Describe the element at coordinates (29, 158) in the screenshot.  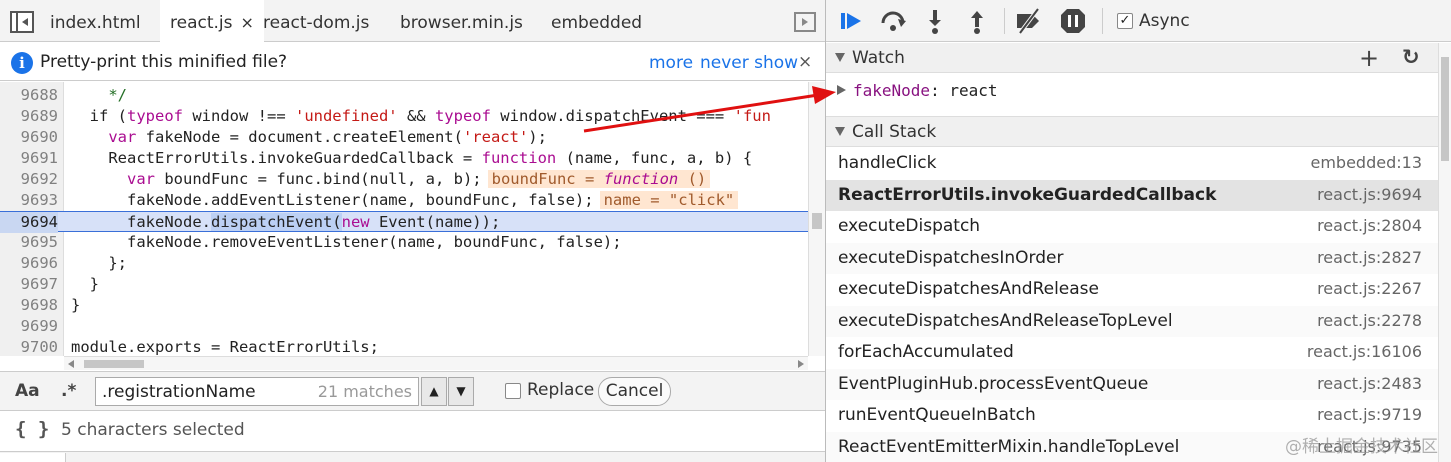
I see `line-number: 9691` at that location.